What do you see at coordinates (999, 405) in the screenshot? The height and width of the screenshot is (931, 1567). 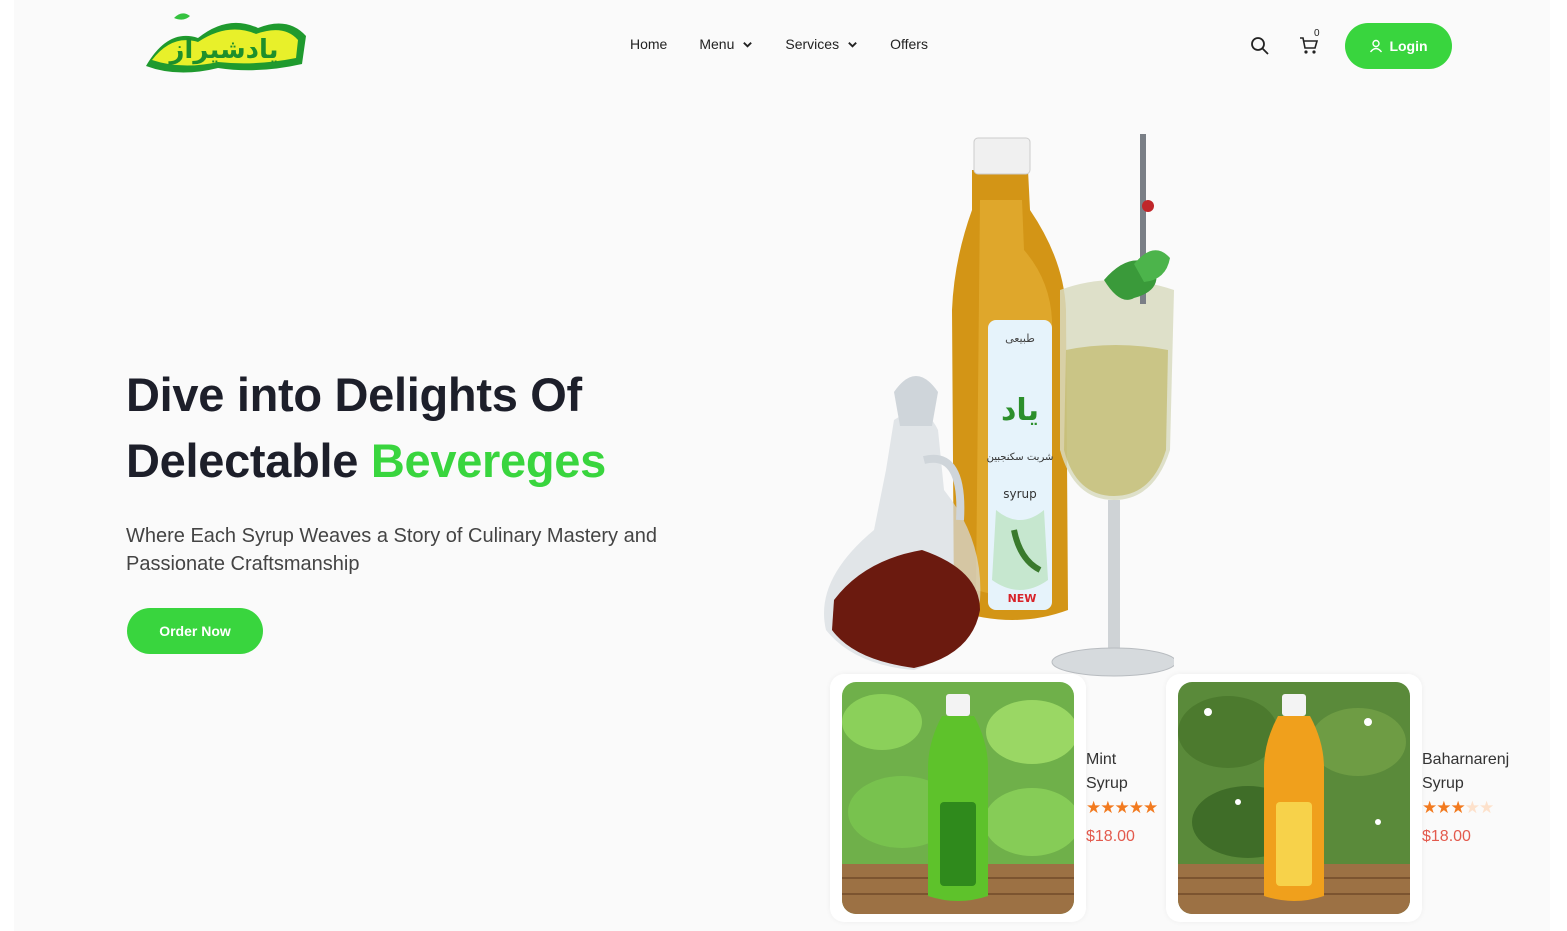 I see `hero-product-image: طبیعی یاد شربت سکنجبین syrup NEW` at bounding box center [999, 405].